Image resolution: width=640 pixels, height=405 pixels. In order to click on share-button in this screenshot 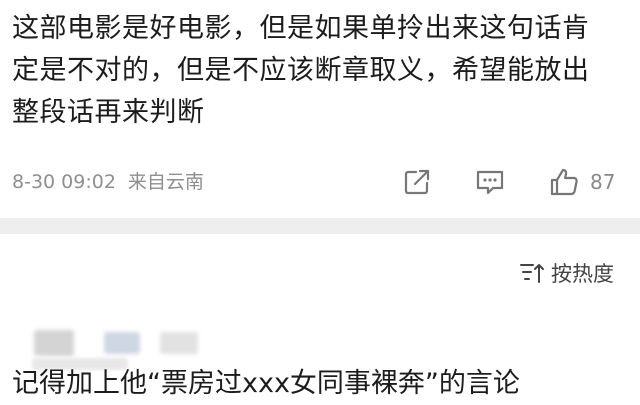, I will do `click(417, 182)`.